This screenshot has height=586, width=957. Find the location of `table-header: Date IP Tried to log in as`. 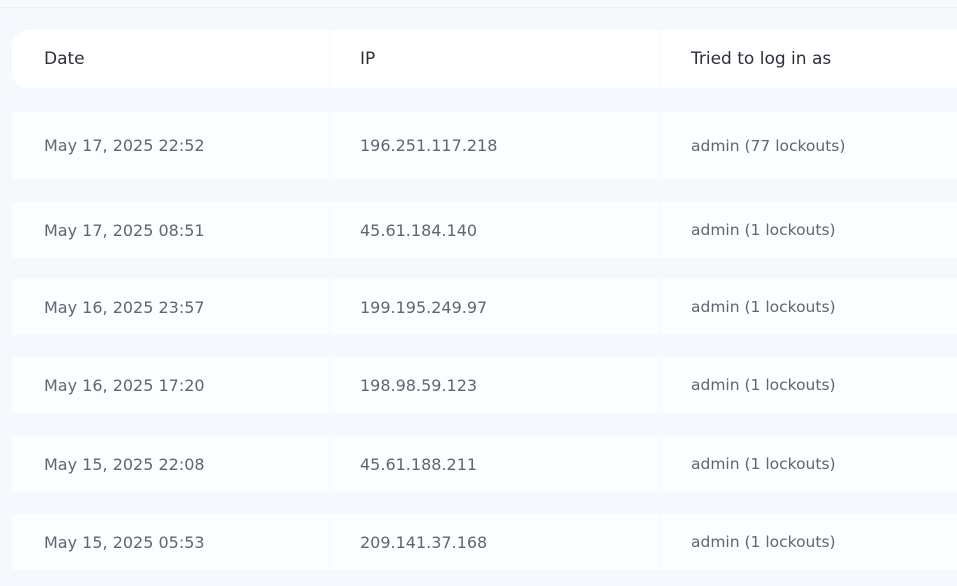

table-header: Date IP Tried to log in as is located at coordinates (484, 59).